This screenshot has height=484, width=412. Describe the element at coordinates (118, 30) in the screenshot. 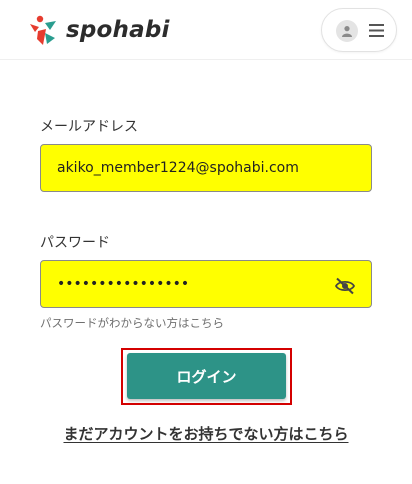

I see `logo-text: spohabi` at that location.